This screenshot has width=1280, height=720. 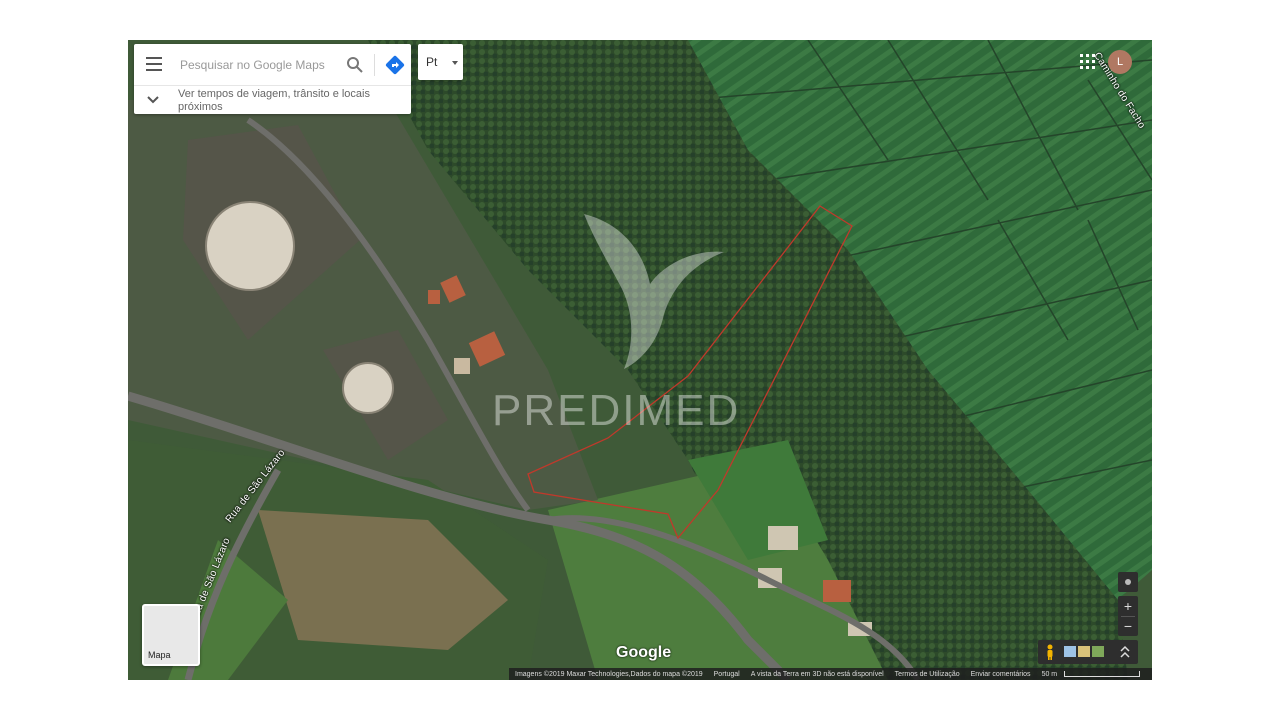 What do you see at coordinates (1050, 652) in the screenshot?
I see `pegman-icon` at bounding box center [1050, 652].